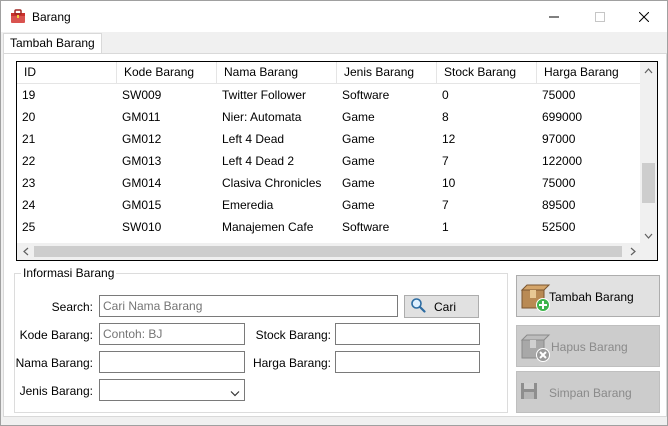  Describe the element at coordinates (172, 390) in the screenshot. I see `jenis-barang-select` at that location.